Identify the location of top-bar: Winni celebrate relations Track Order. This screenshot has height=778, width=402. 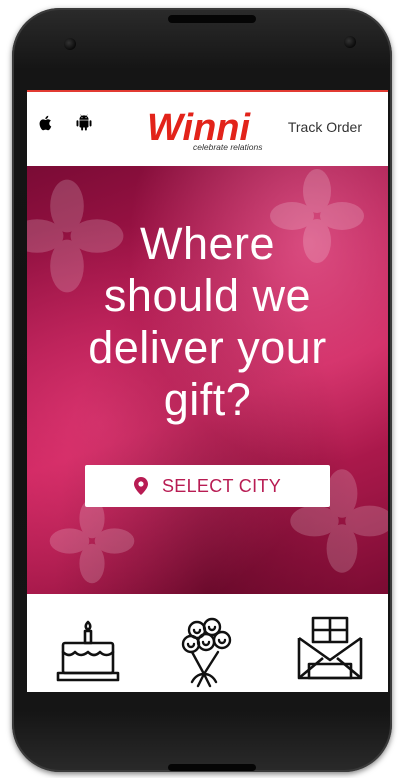
(207, 128).